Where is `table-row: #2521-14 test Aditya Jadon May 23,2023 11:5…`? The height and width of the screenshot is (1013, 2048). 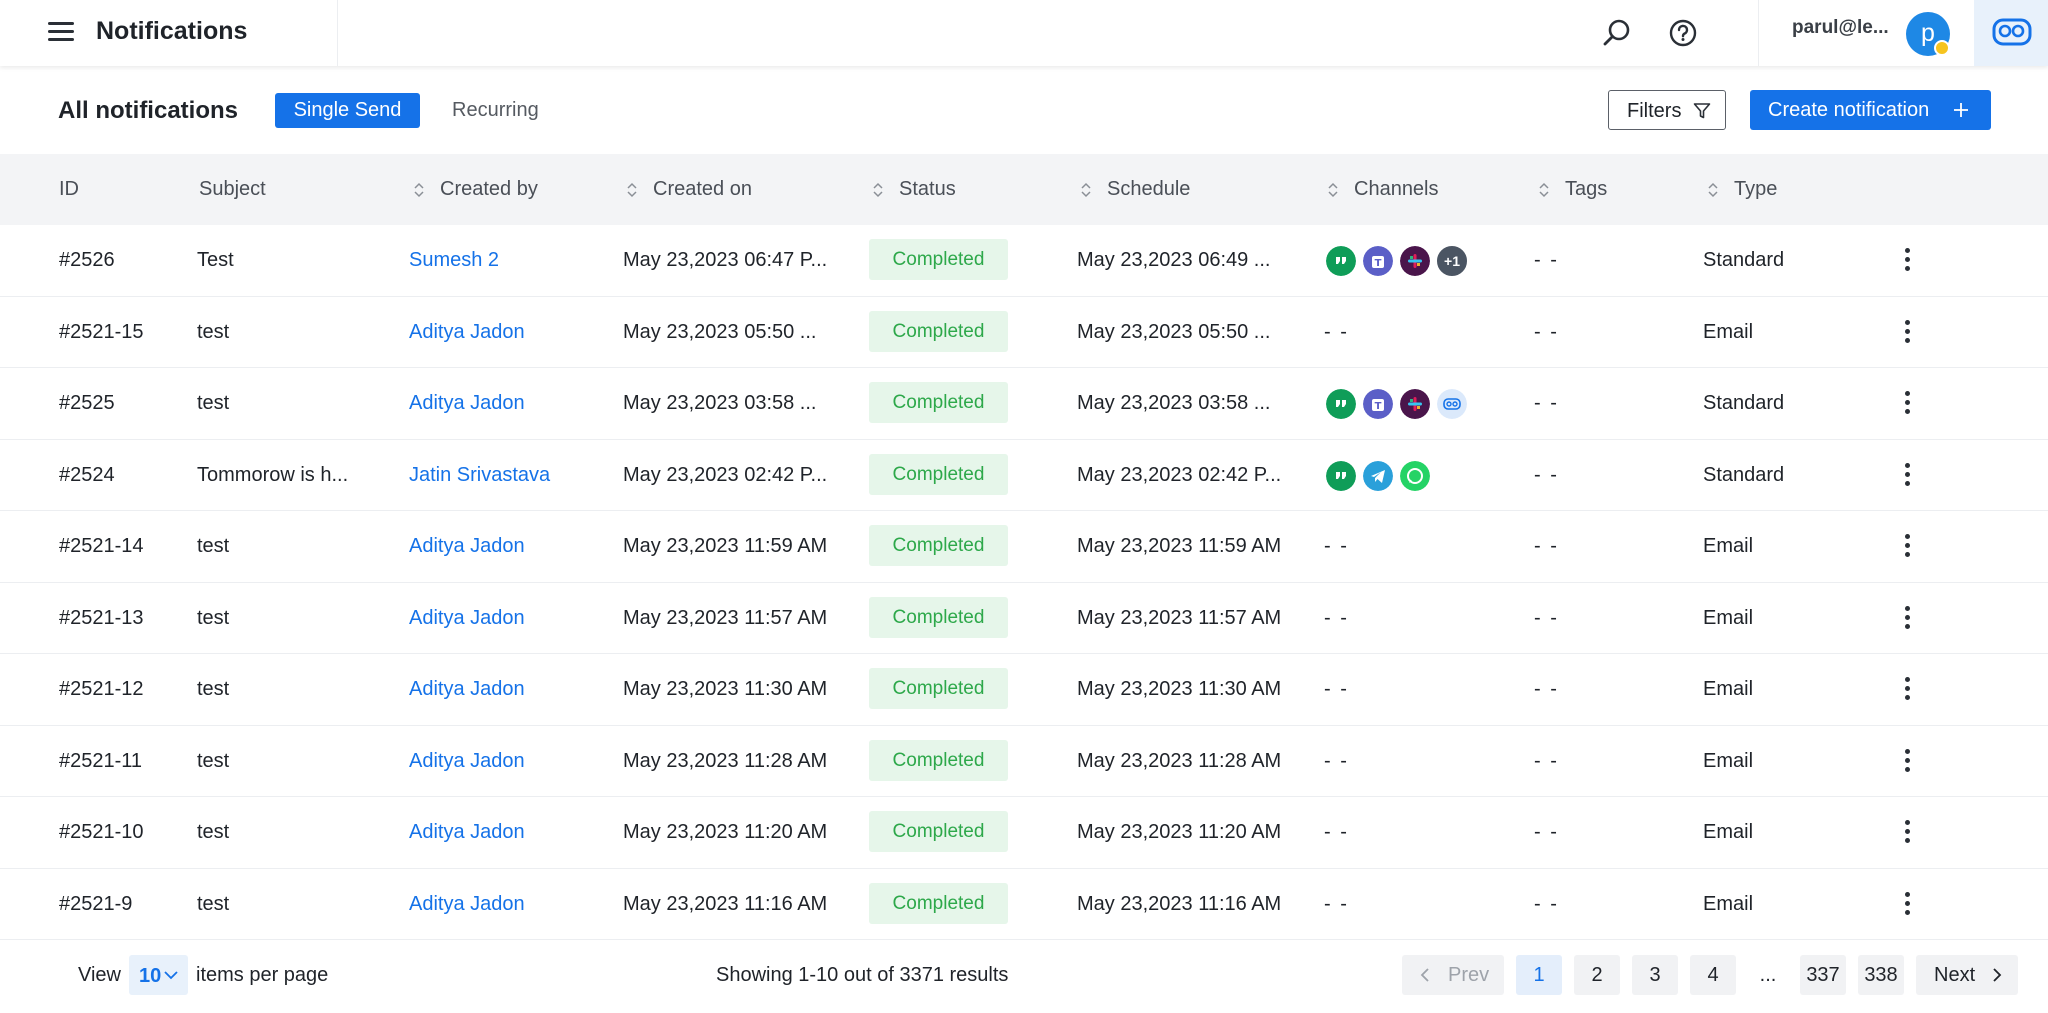 table-row: #2521-14 test Aditya Jadon May 23,2023 11:5… is located at coordinates (1024, 547).